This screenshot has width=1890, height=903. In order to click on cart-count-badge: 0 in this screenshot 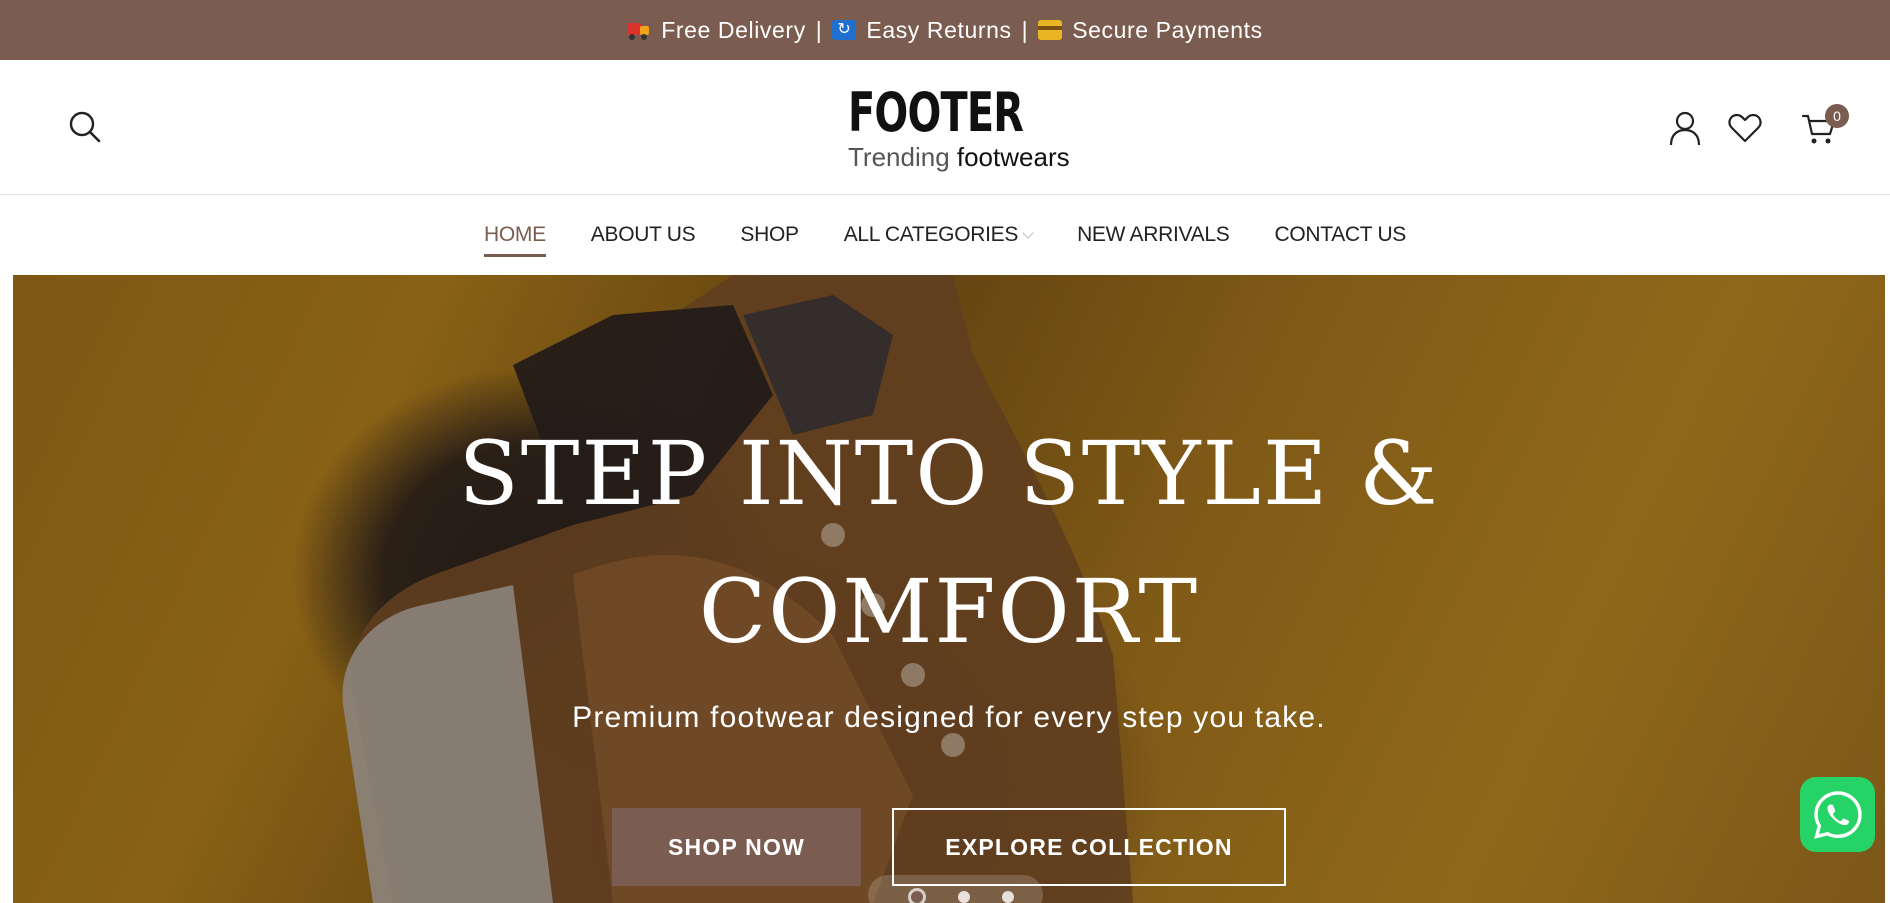, I will do `click(1837, 116)`.